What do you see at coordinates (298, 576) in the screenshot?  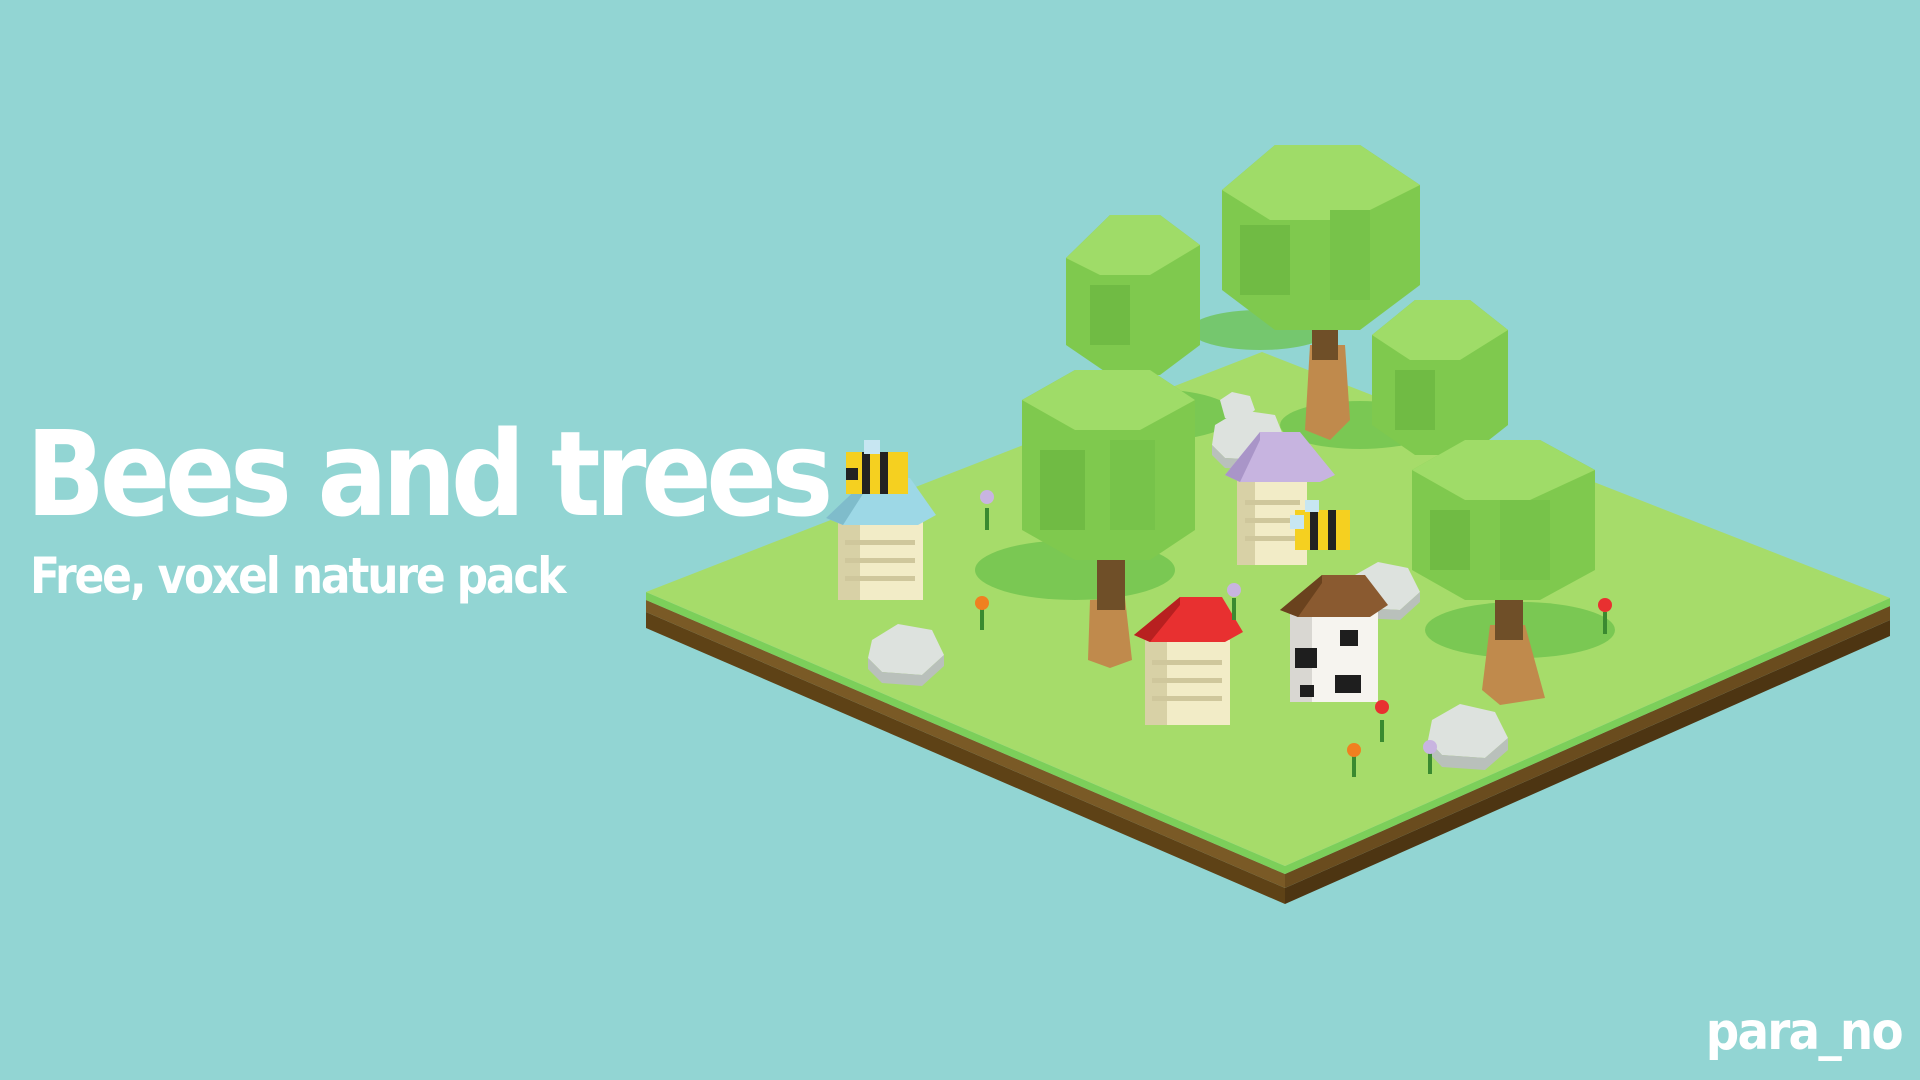 I see `page-subtitle: Free, voxel nature pack` at bounding box center [298, 576].